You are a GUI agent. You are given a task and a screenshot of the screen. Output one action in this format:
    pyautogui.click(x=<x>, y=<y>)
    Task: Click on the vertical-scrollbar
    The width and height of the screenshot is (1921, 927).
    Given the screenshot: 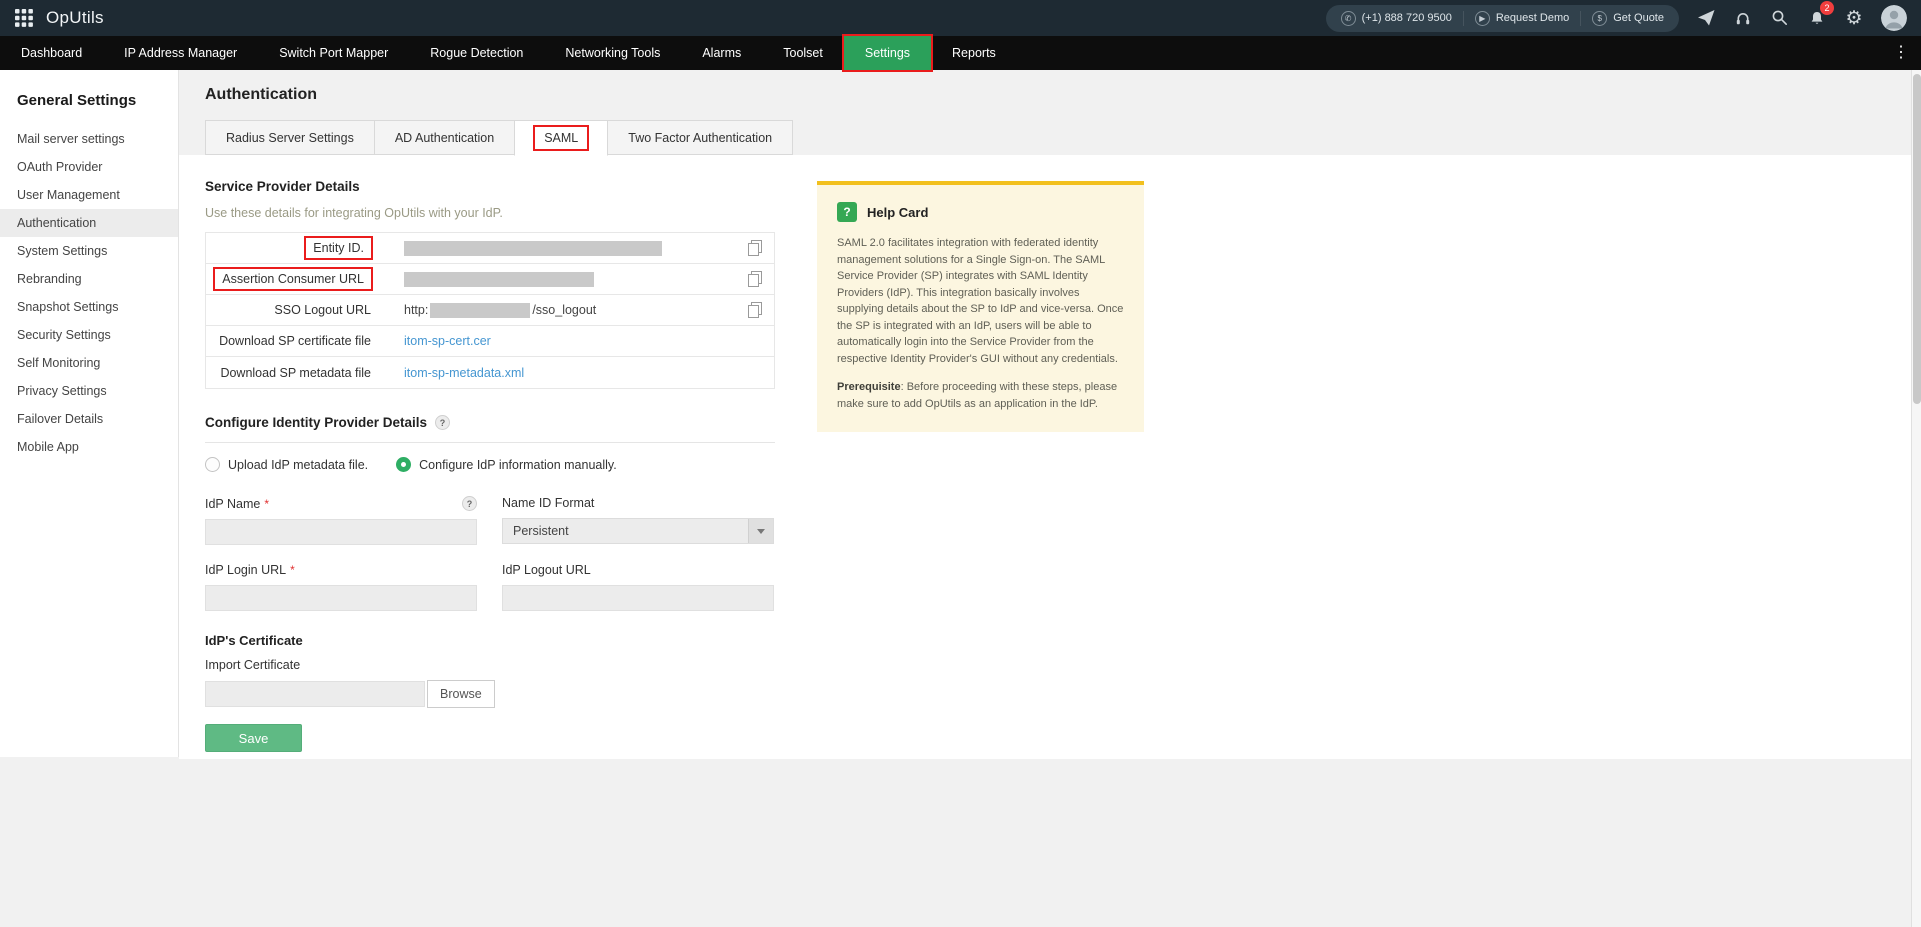 What is the action you would take?
    pyautogui.click(x=1916, y=498)
    